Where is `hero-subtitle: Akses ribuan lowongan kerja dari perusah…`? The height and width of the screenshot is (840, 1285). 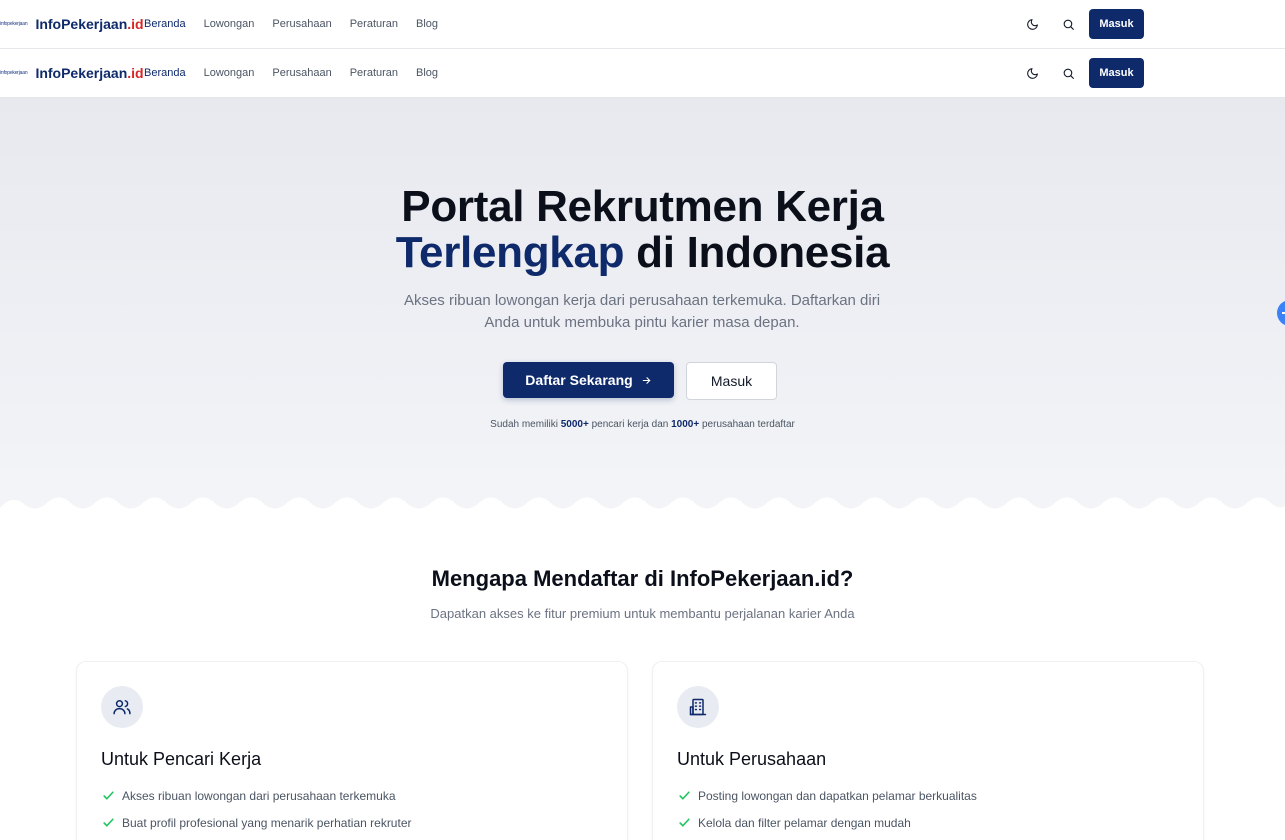 hero-subtitle: Akses ribuan lowongan kerja dari perusah… is located at coordinates (642, 311).